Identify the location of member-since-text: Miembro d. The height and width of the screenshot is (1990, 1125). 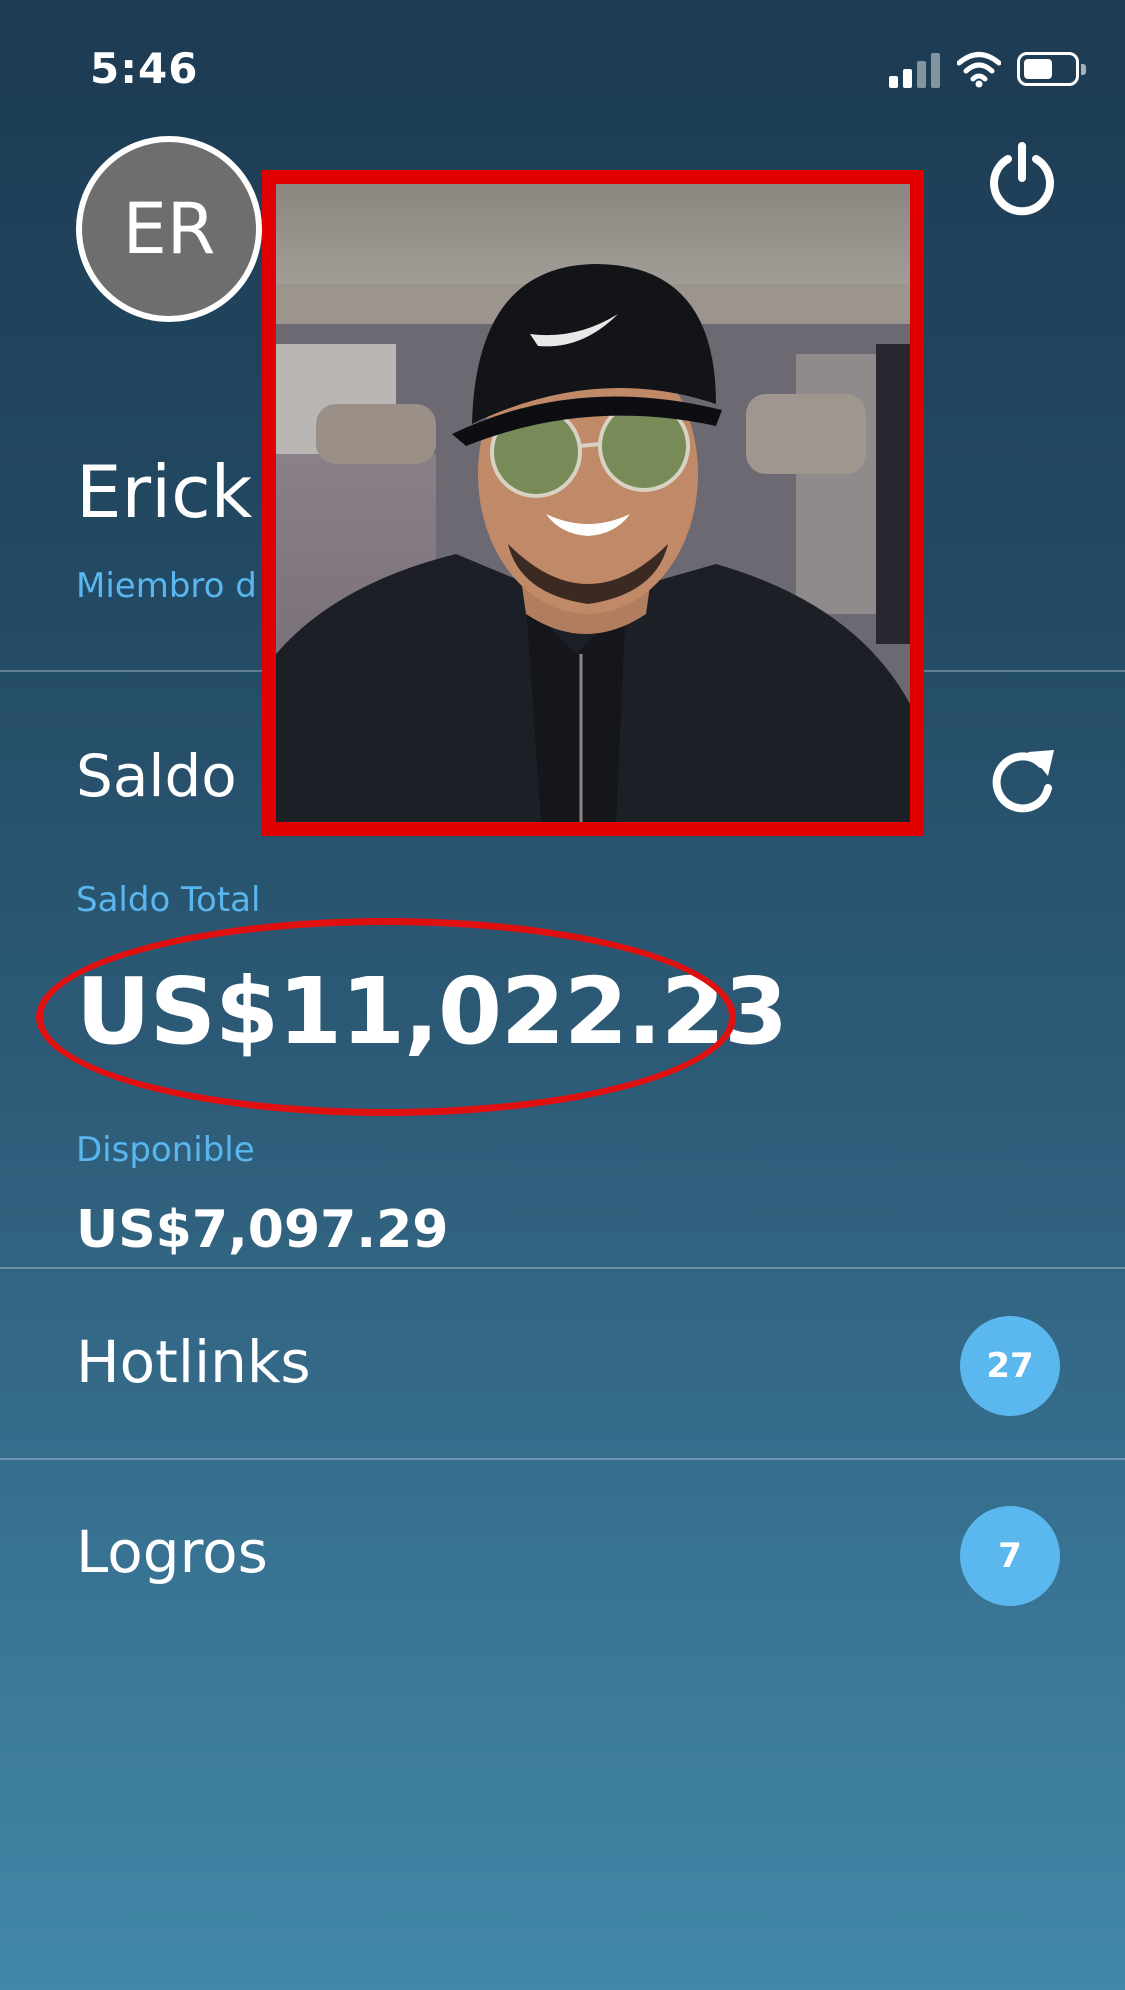
(166, 586).